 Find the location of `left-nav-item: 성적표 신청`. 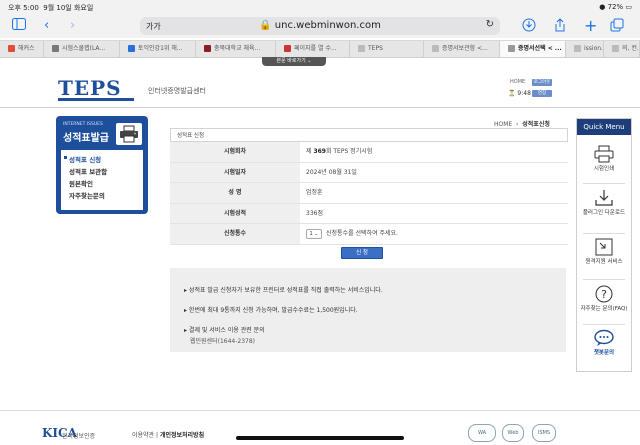

left-nav-item: 성적표 신청 is located at coordinates (82, 159).